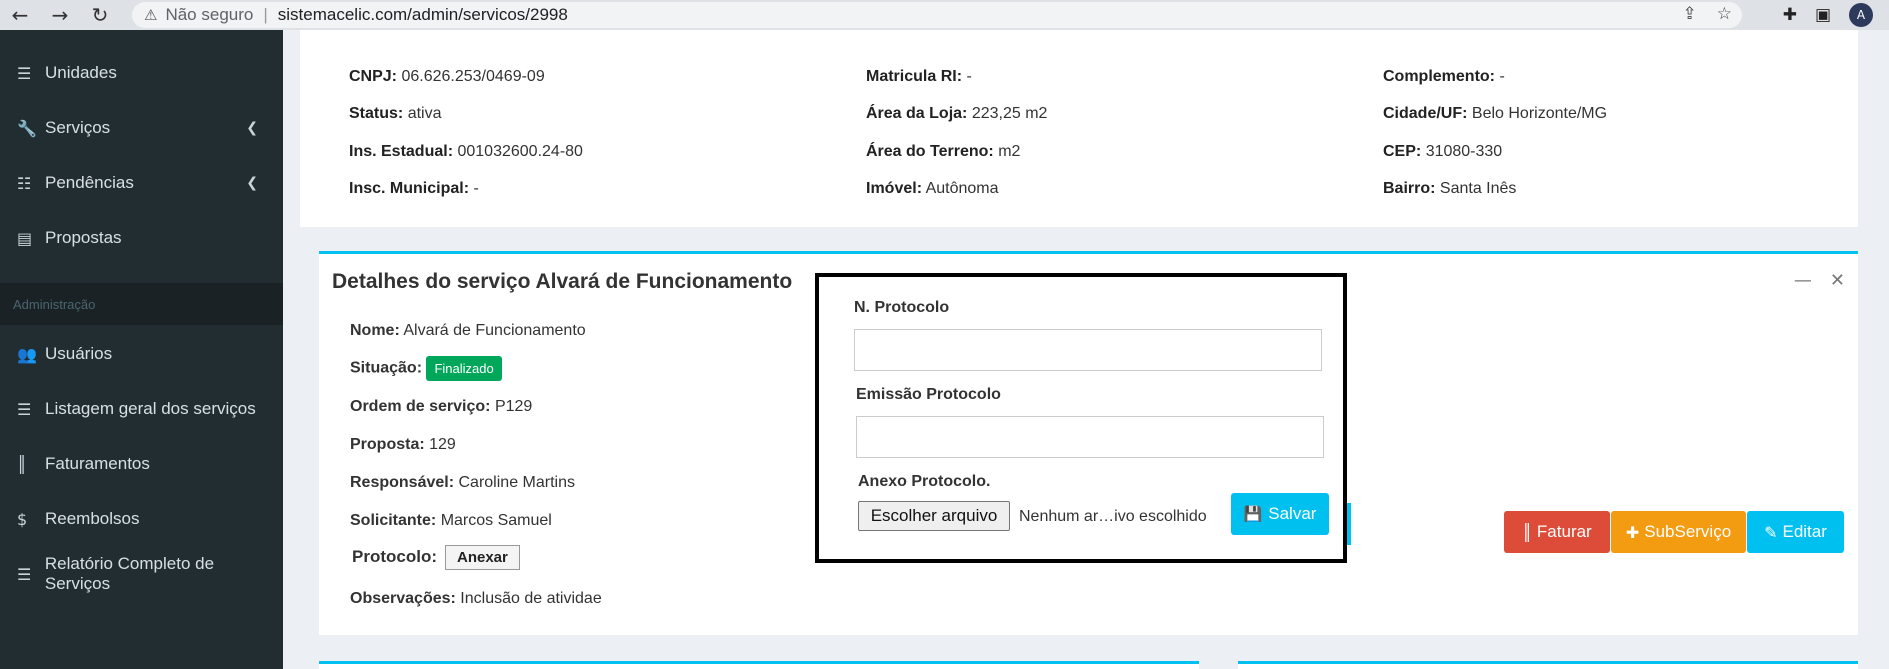 This screenshot has height=669, width=1889. What do you see at coordinates (78, 127) in the screenshot?
I see `sidebar-item-label: Serviços` at bounding box center [78, 127].